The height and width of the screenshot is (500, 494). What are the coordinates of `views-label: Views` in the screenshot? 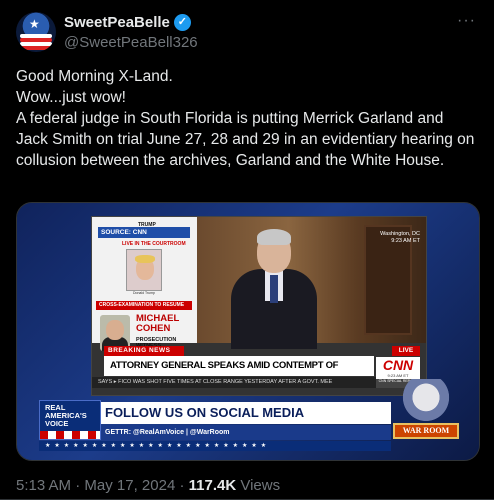 It's located at (260, 485).